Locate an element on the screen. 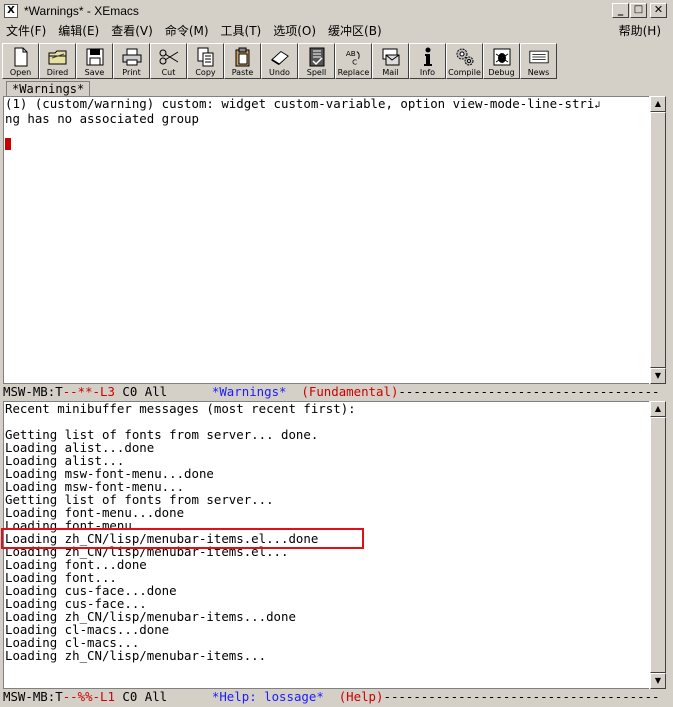 This screenshot has height=707, width=673. mail-button: Mail is located at coordinates (390, 61).